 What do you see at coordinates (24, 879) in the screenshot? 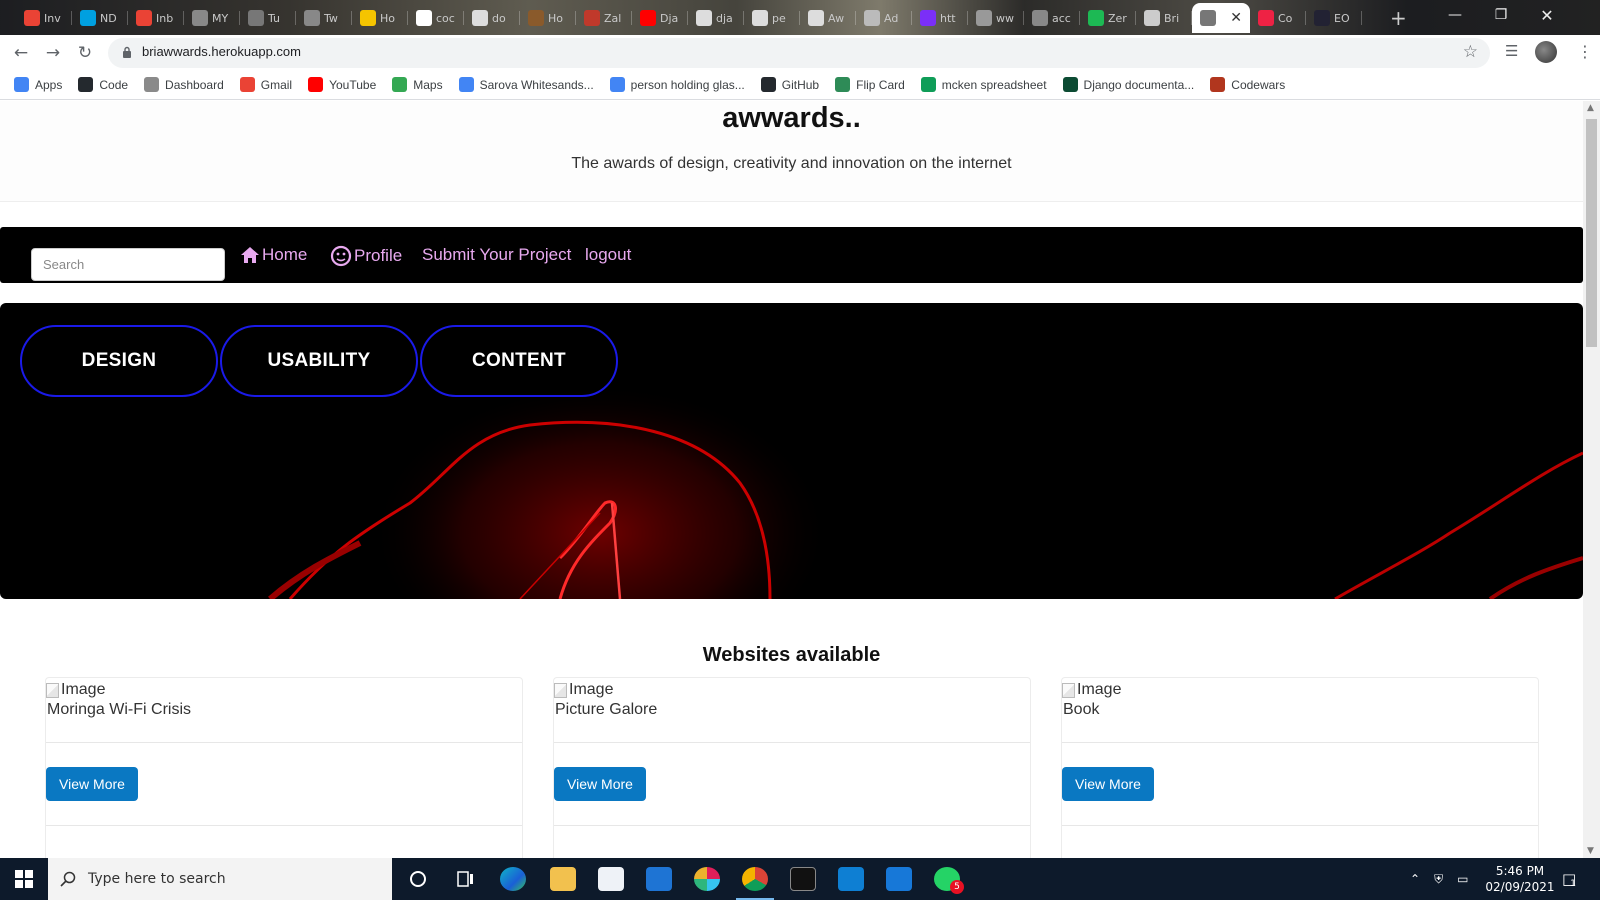
I see `windows-start-button` at bounding box center [24, 879].